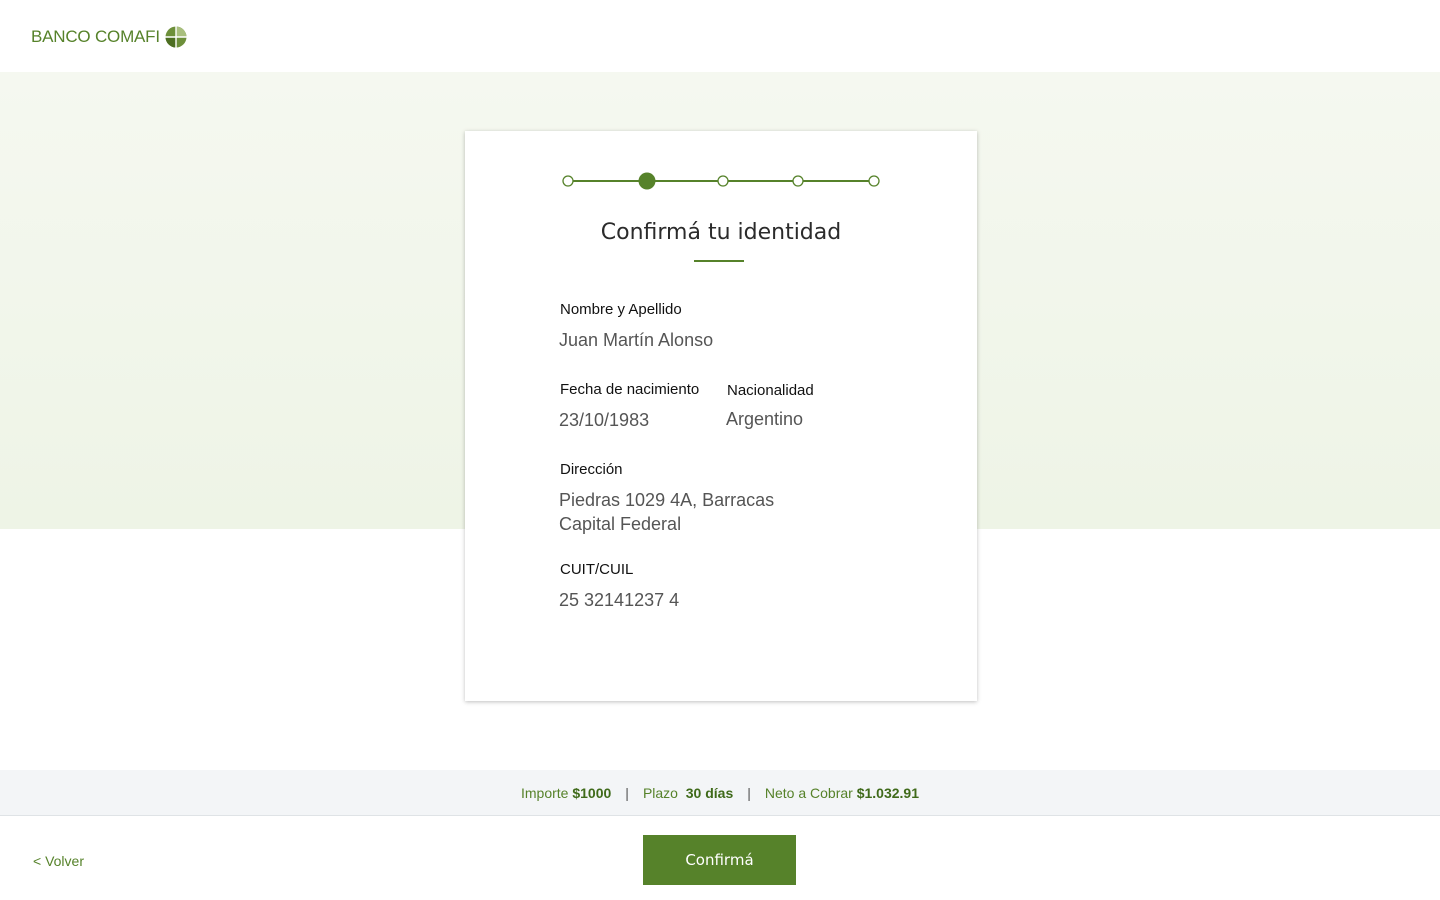 Image resolution: width=1440 pixels, height=900 pixels. I want to click on amount-value: $1000, so click(592, 792).